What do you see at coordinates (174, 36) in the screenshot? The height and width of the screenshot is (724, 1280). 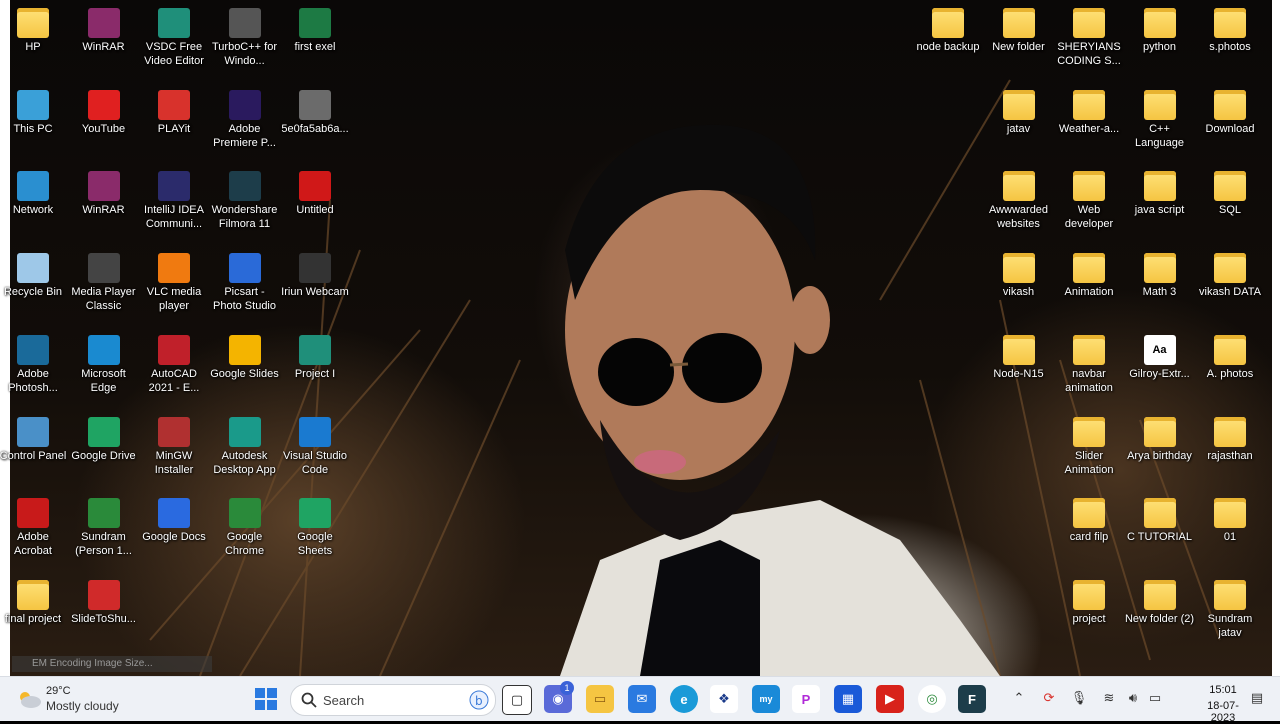 I see `desktop-icon: VSDC Free Video Editor` at bounding box center [174, 36].